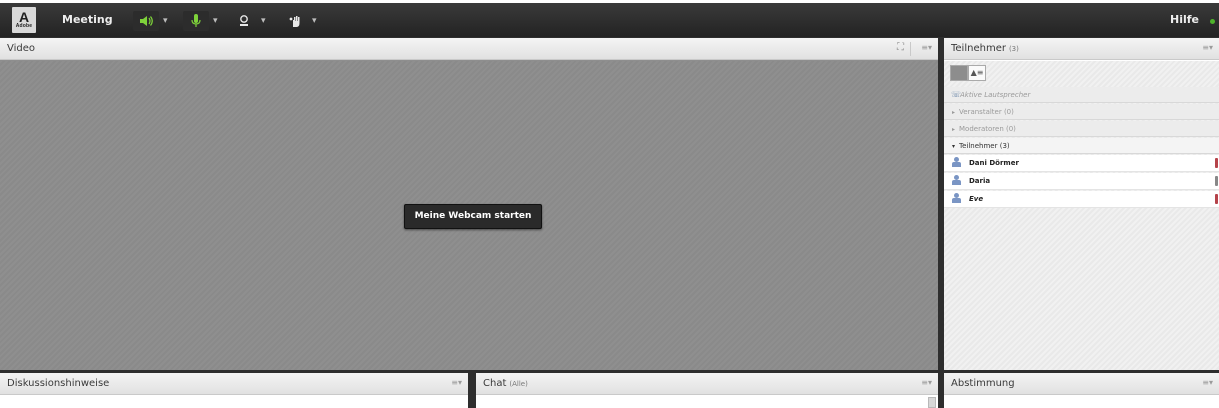  Describe the element at coordinates (994, 163) in the screenshot. I see `attendee-name: Dani Dörmer` at that location.